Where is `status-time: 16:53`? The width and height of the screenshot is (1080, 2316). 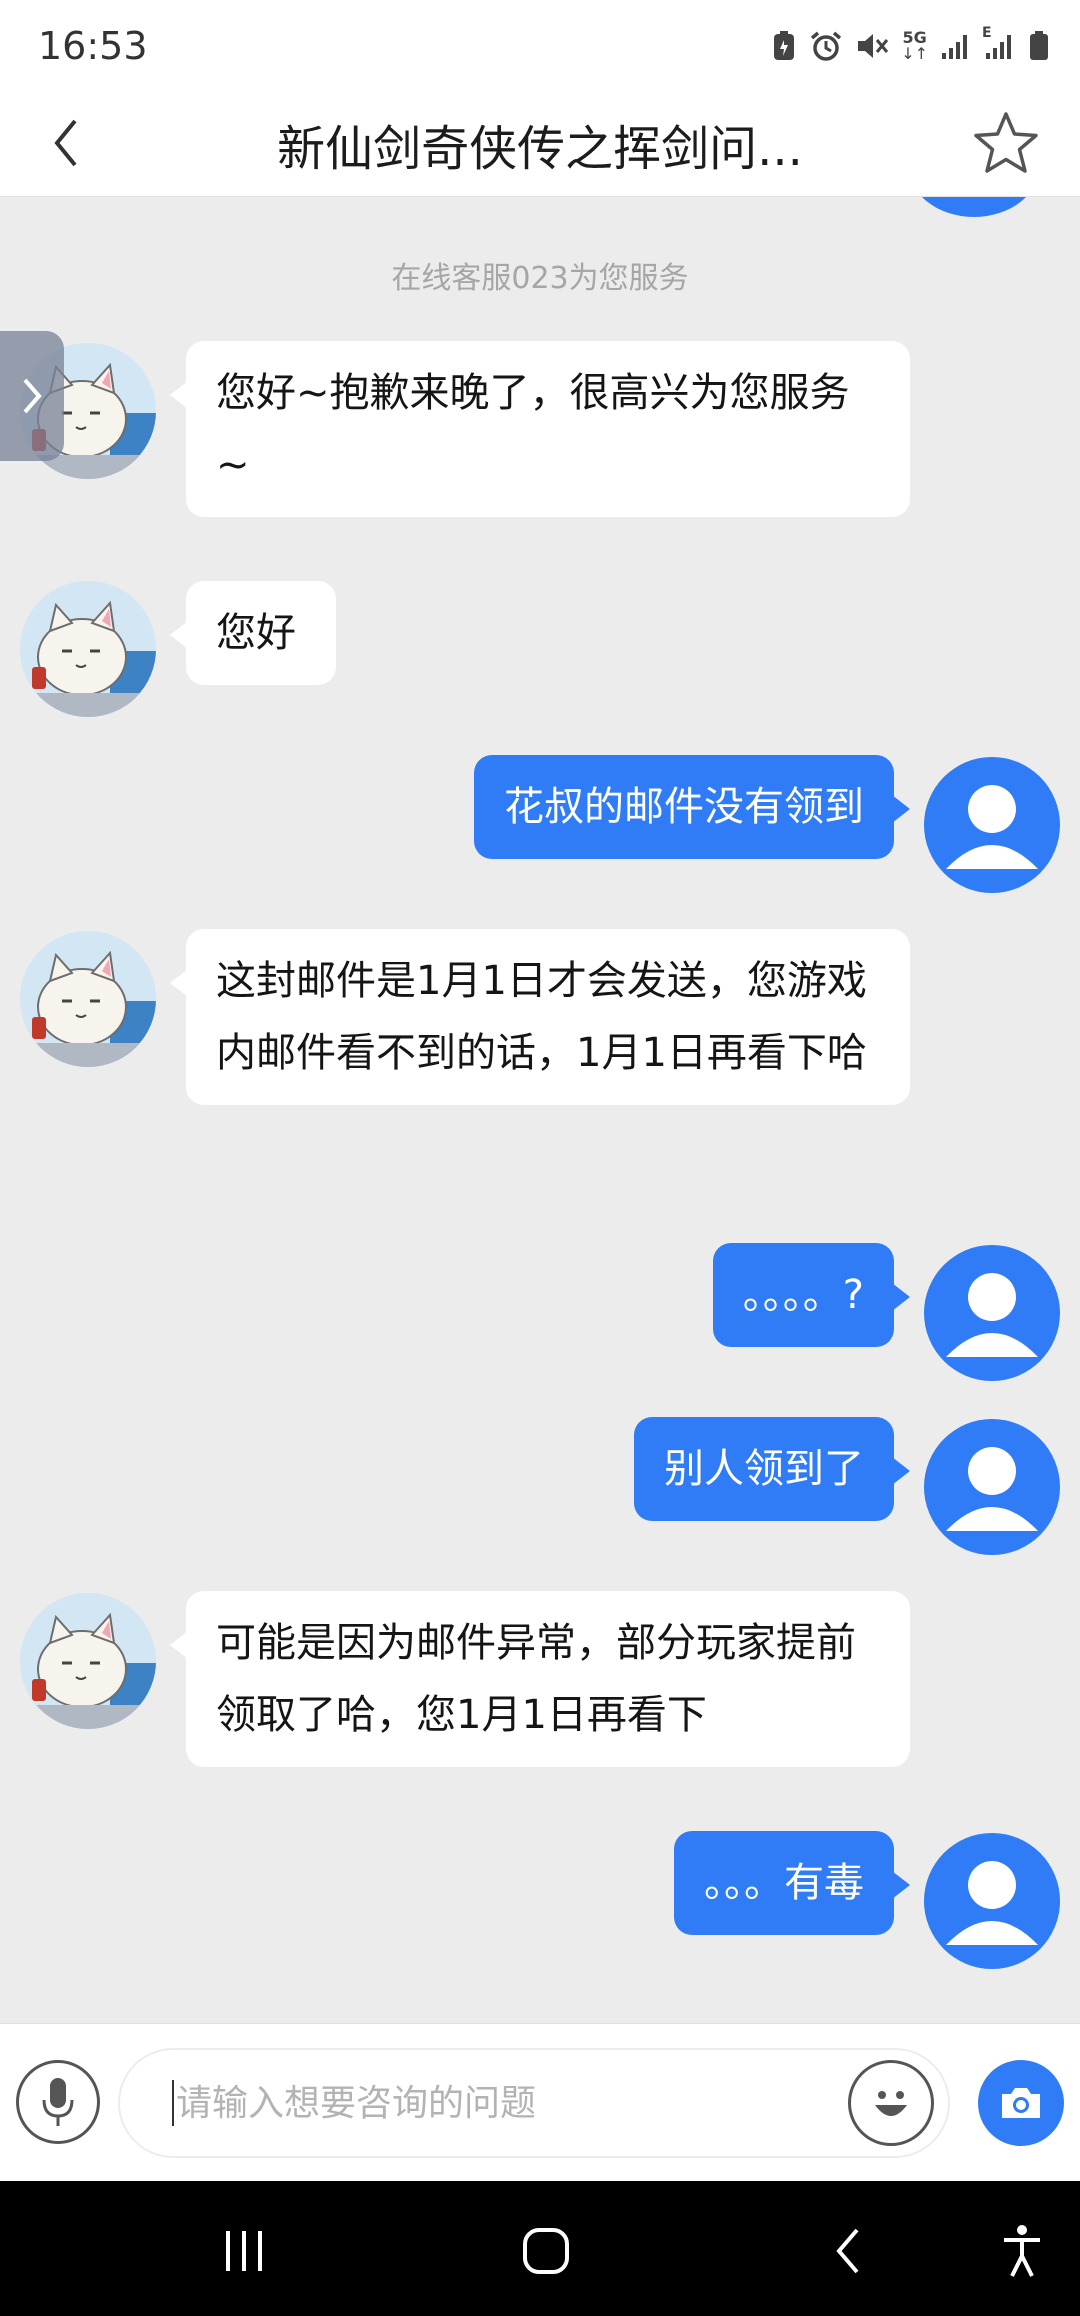
status-time: 16:53 is located at coordinates (93, 46).